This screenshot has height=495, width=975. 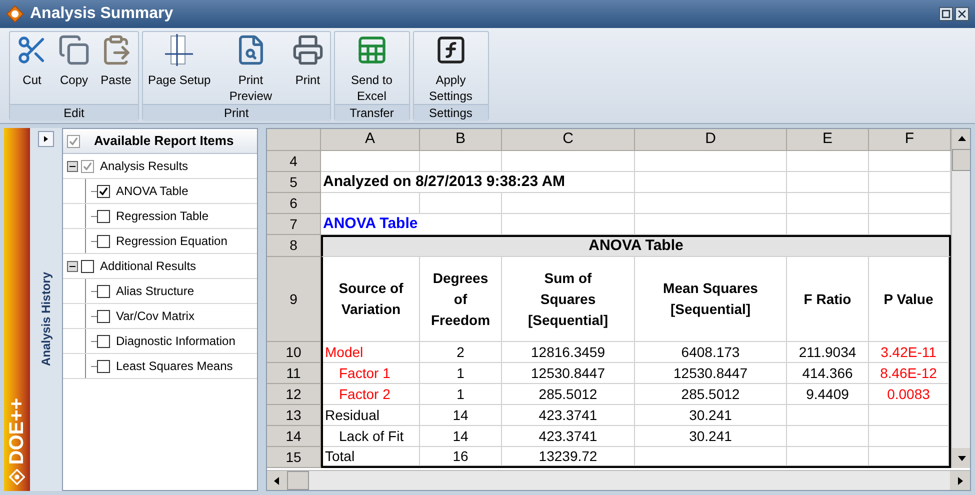 What do you see at coordinates (371, 373) in the screenshot?
I see `table-cell: Factor 1` at bounding box center [371, 373].